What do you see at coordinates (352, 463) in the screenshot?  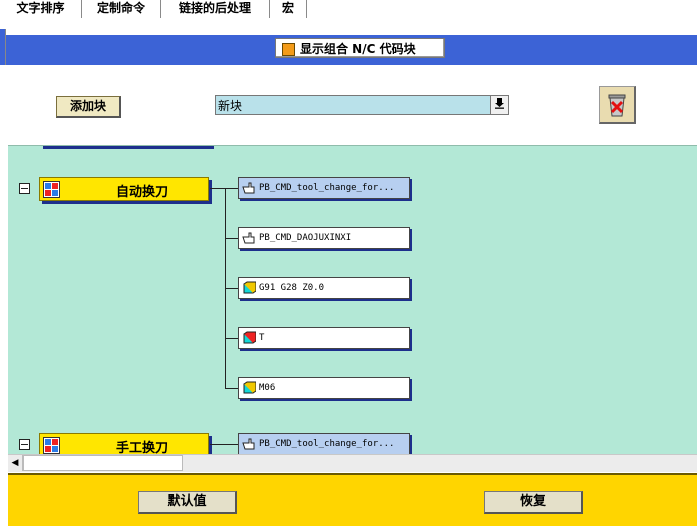 I see `horizontal-scrollbar: ◀` at bounding box center [352, 463].